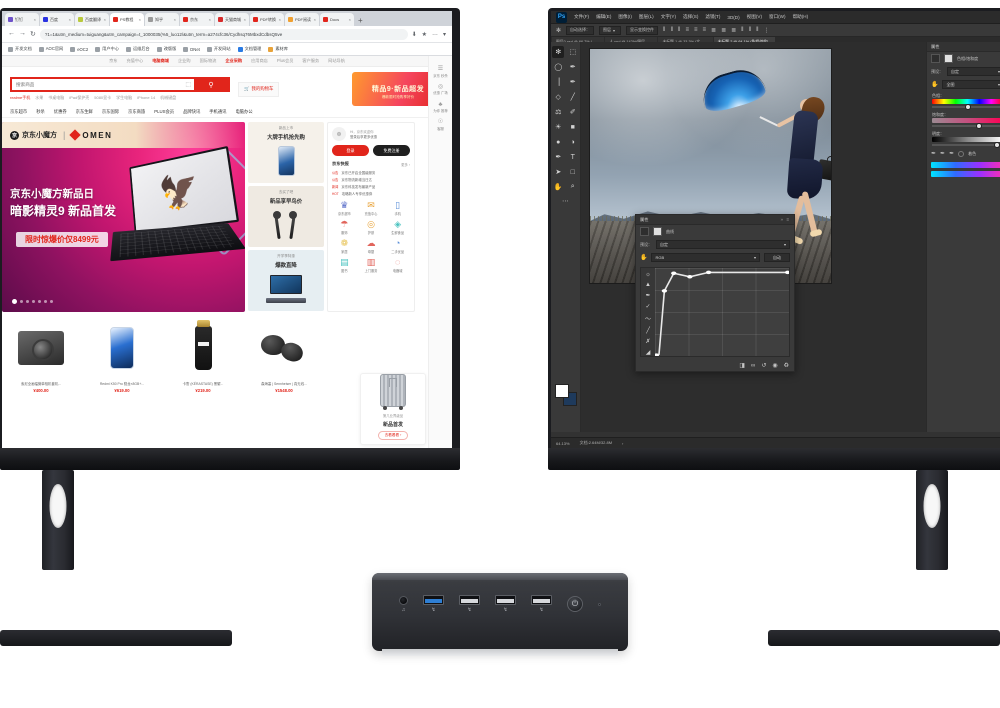  Describe the element at coordinates (344, 247) in the screenshot. I see `jd-category-icon: ❁ 家居` at that location.